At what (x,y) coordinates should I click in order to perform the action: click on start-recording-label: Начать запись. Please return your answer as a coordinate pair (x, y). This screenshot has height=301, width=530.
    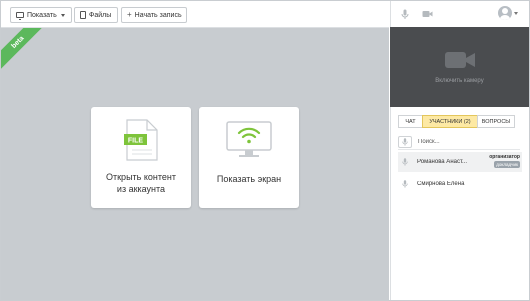
    Looking at the image, I should click on (158, 15).